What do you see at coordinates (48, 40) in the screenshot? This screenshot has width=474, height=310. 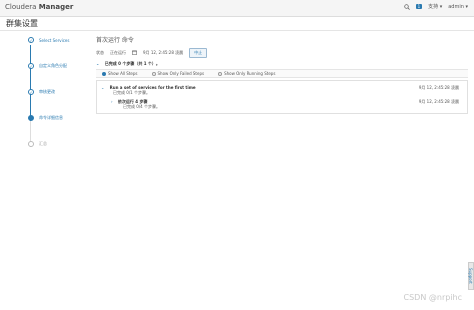 I see `step-select-services: ✓ Select Services` at bounding box center [48, 40].